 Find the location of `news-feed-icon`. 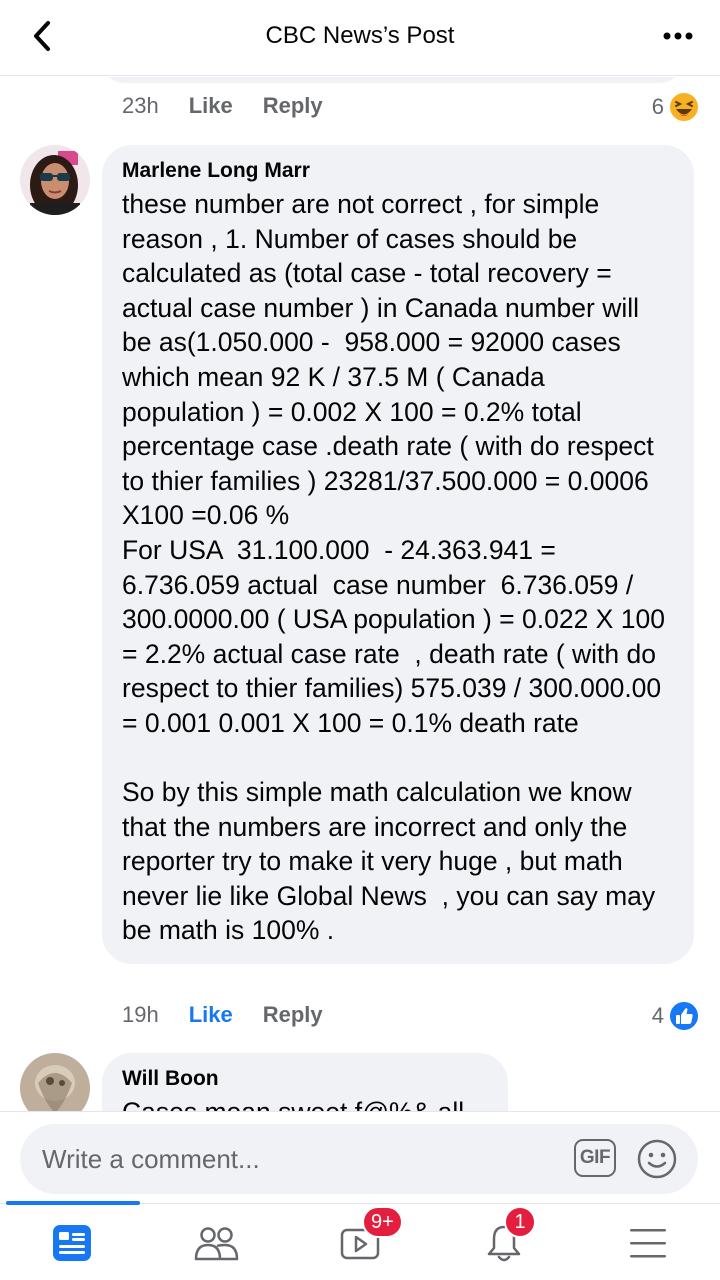

news-feed-icon is located at coordinates (72, 1243).